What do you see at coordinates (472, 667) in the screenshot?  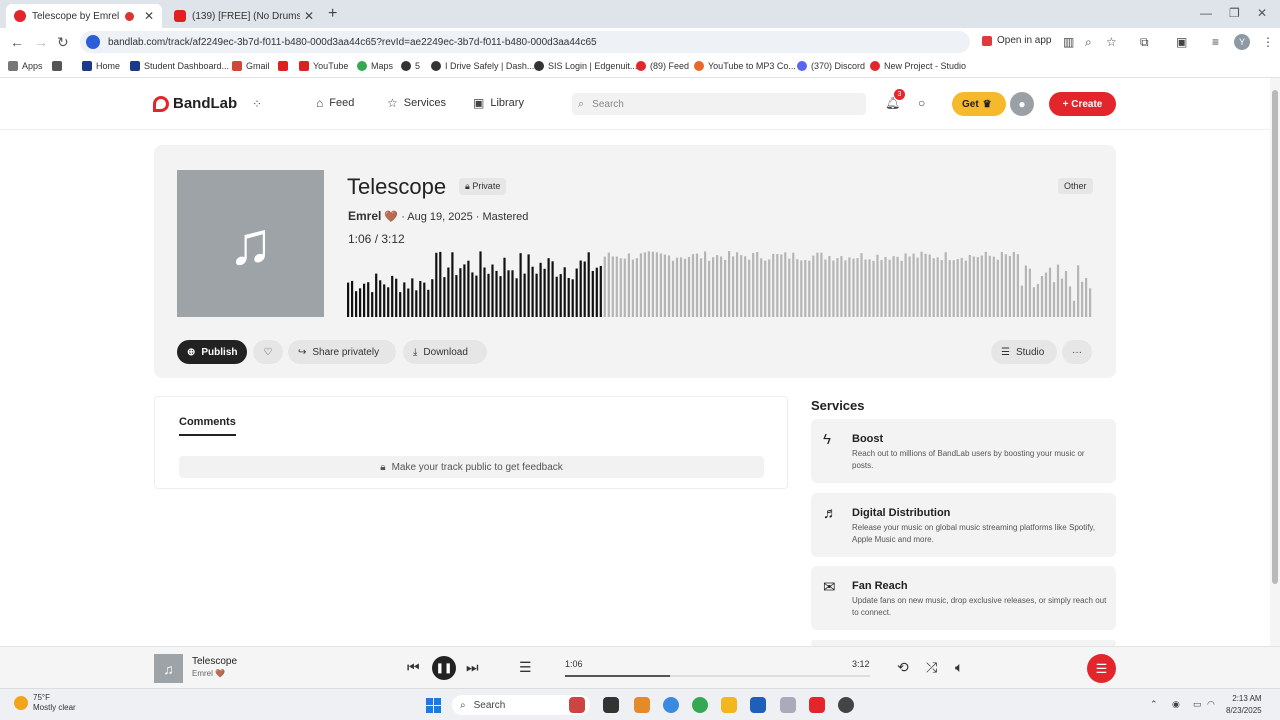 I see `next-track-icon: ⏭︎` at bounding box center [472, 667].